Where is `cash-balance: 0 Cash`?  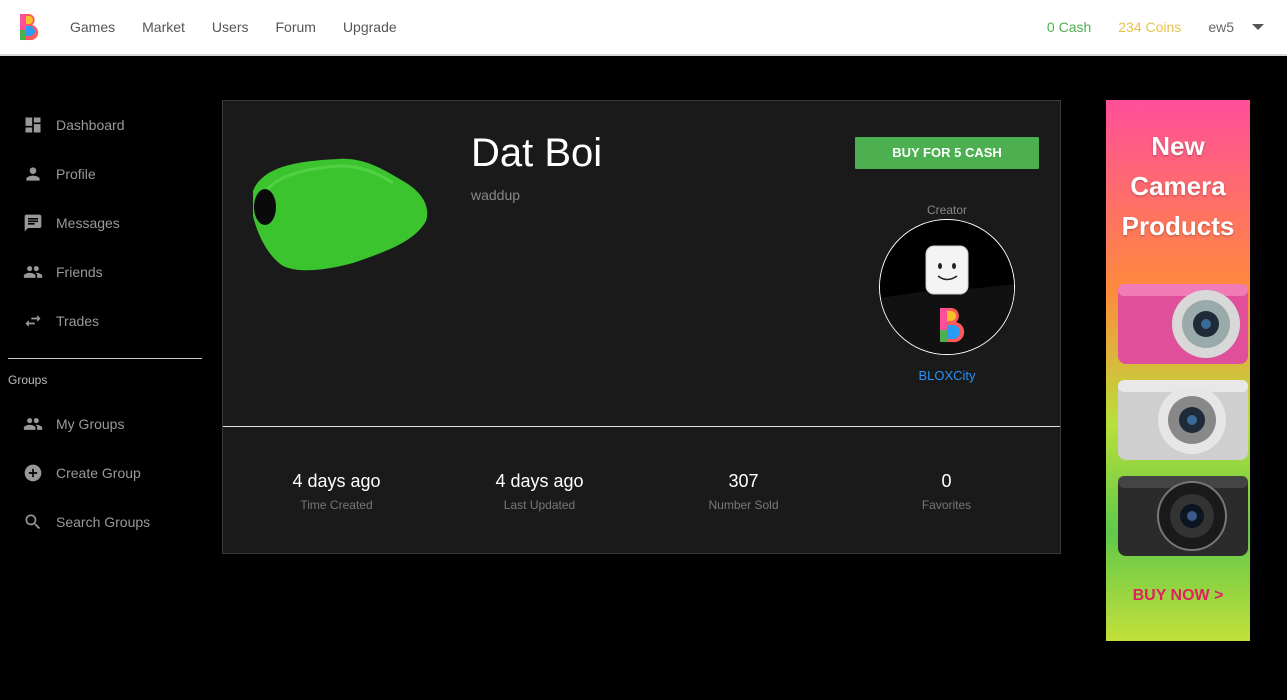 cash-balance: 0 Cash is located at coordinates (1069, 27).